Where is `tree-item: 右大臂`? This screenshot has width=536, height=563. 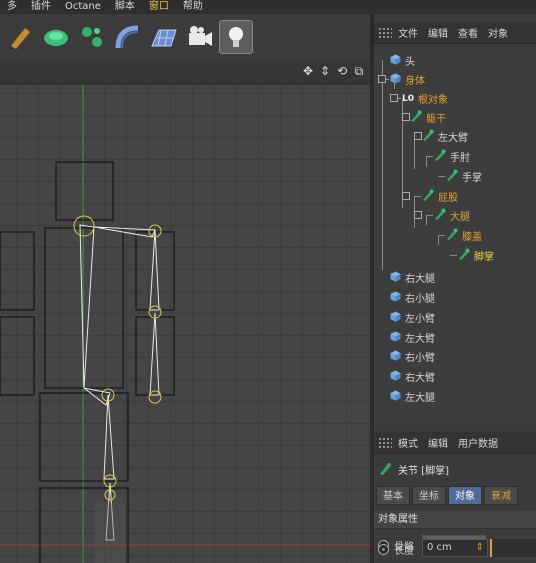 tree-item: 右大臂 is located at coordinates (412, 376).